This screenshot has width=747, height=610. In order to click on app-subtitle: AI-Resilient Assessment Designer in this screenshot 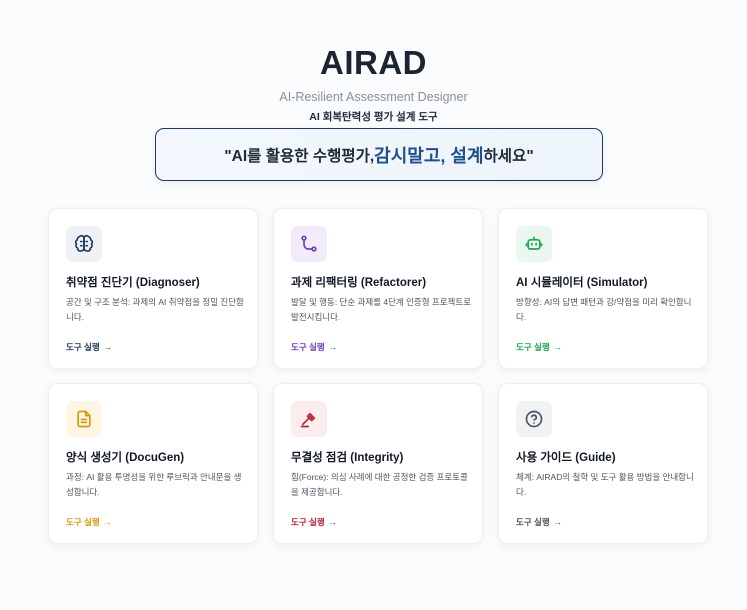, I will do `click(373, 97)`.